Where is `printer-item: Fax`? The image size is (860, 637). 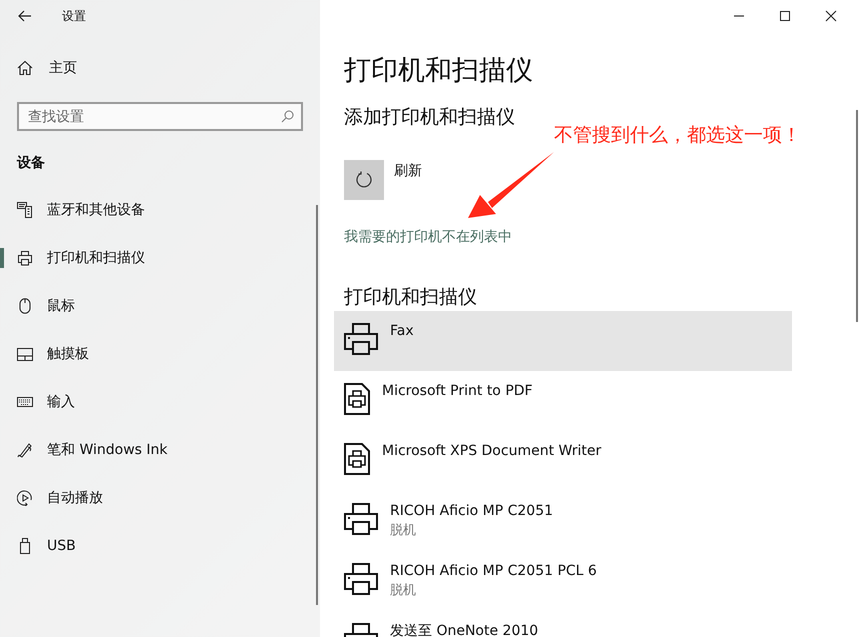 printer-item: Fax is located at coordinates (563, 341).